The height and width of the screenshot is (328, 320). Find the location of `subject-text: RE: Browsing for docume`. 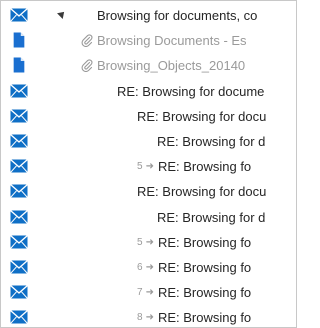

subject-text: RE: Browsing for docume is located at coordinates (191, 91).